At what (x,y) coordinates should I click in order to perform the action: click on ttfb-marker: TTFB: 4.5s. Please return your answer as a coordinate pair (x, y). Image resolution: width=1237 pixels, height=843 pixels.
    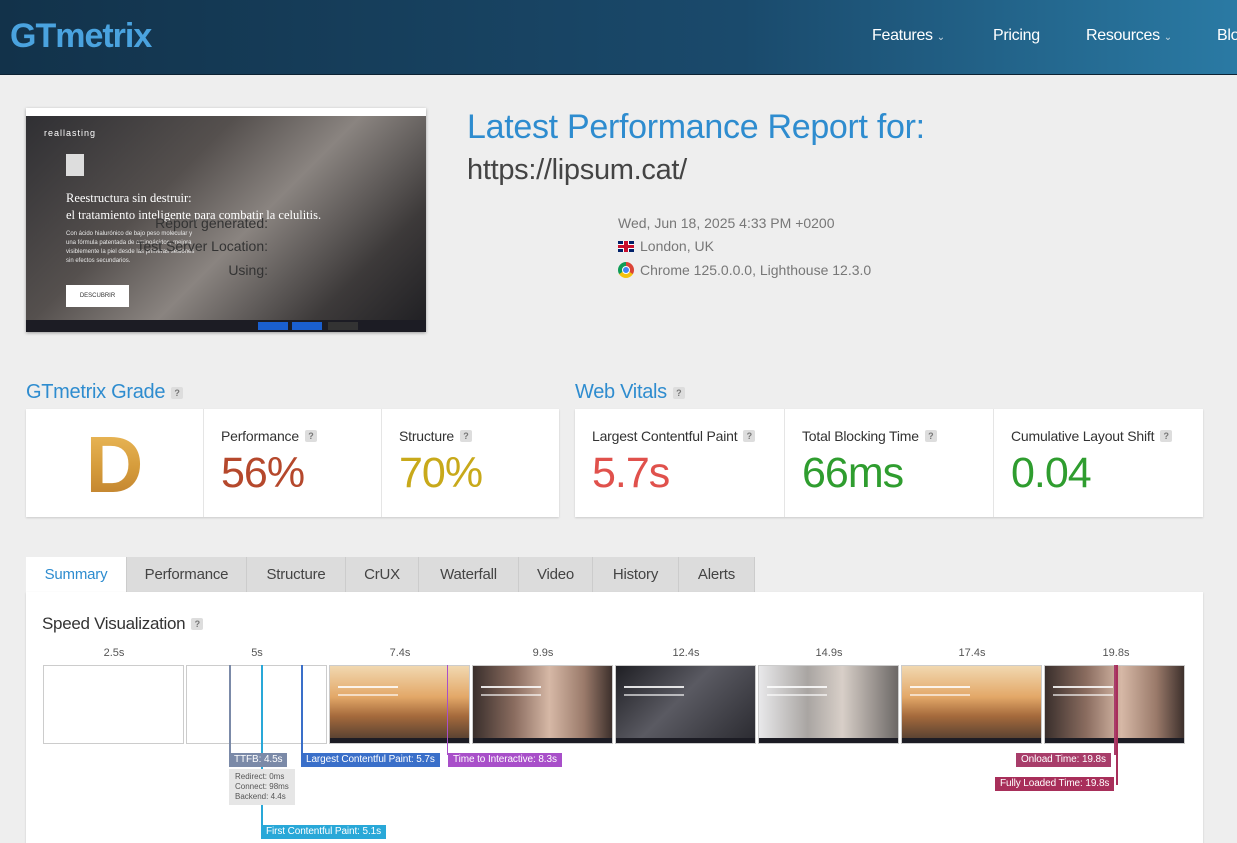
    Looking at the image, I should click on (258, 760).